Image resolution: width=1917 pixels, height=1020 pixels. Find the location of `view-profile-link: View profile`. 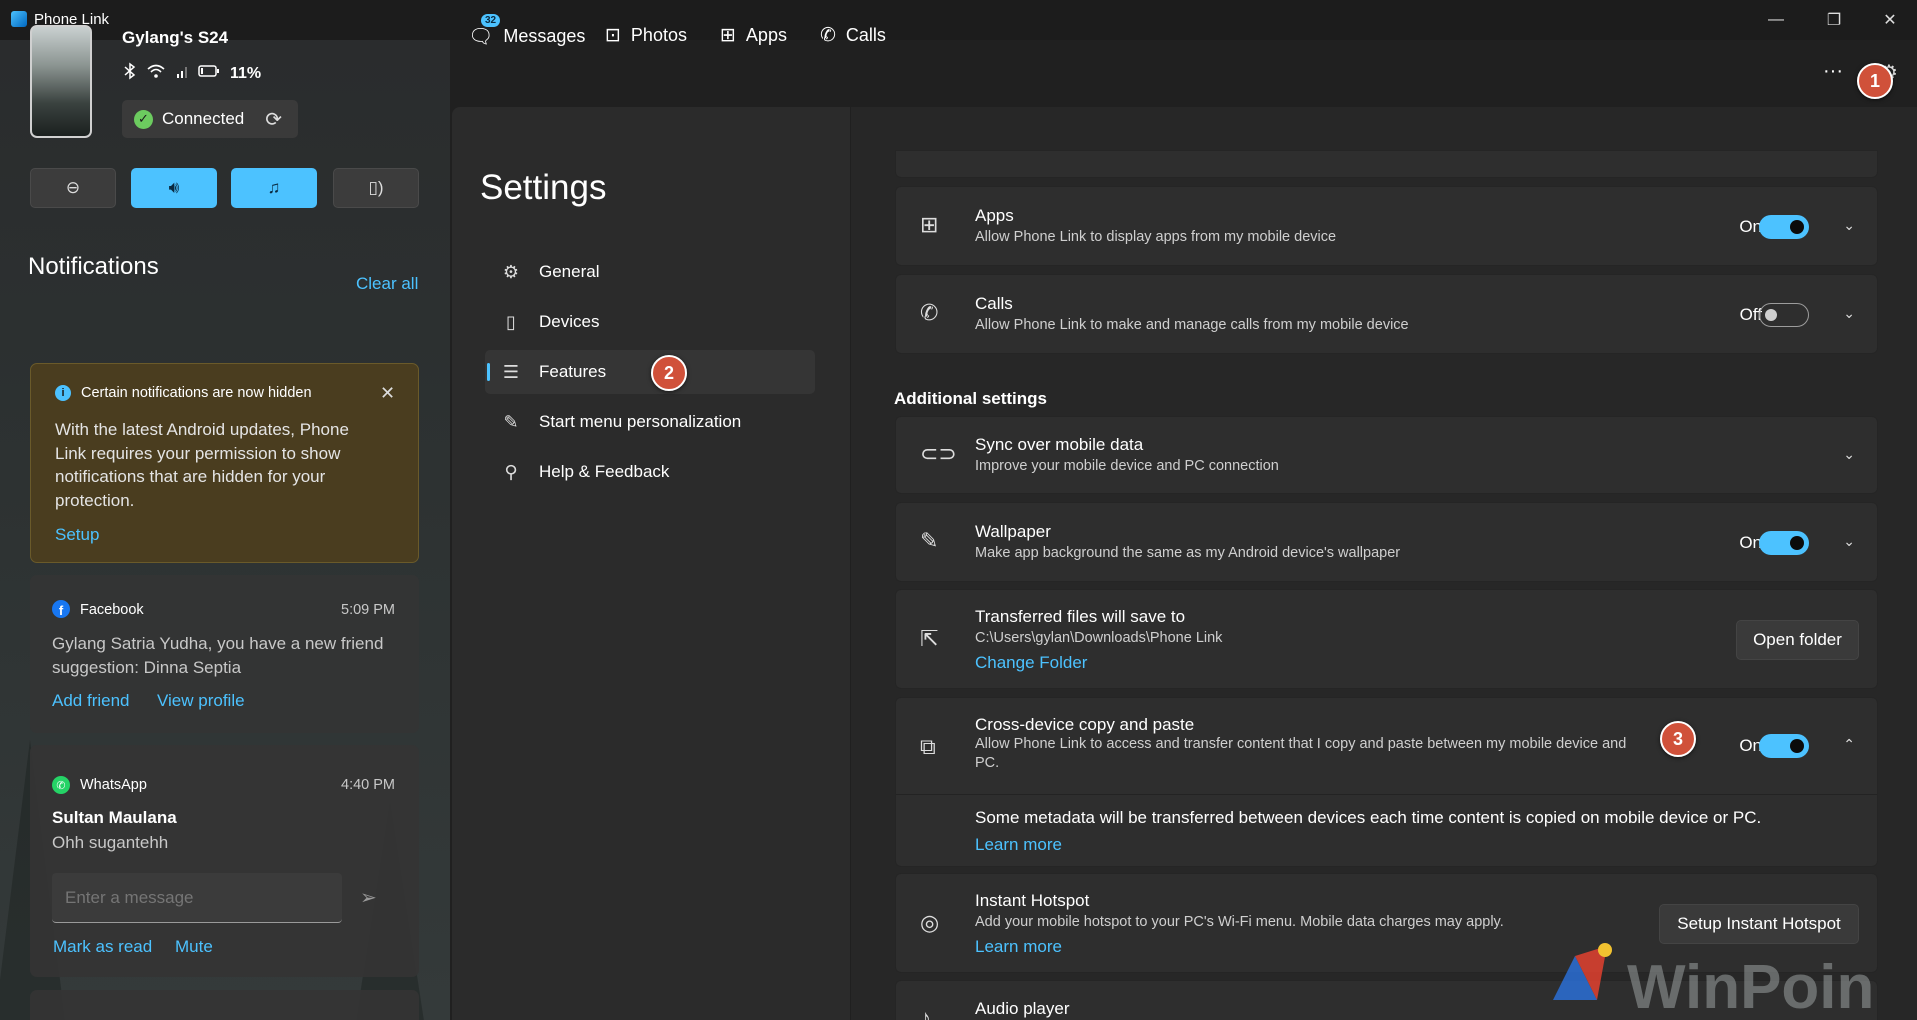

view-profile-link: View profile is located at coordinates (201, 701).